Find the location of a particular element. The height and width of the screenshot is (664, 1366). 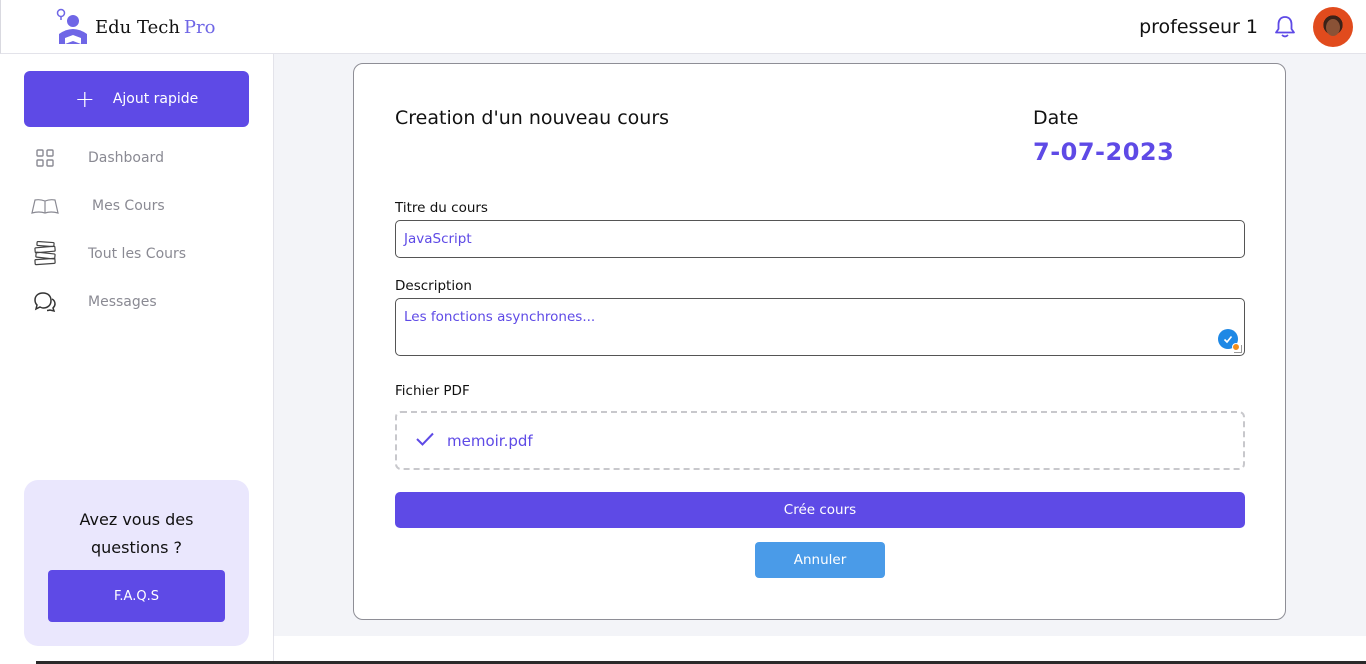

app-name: Edu Tech Pro is located at coordinates (155, 27).